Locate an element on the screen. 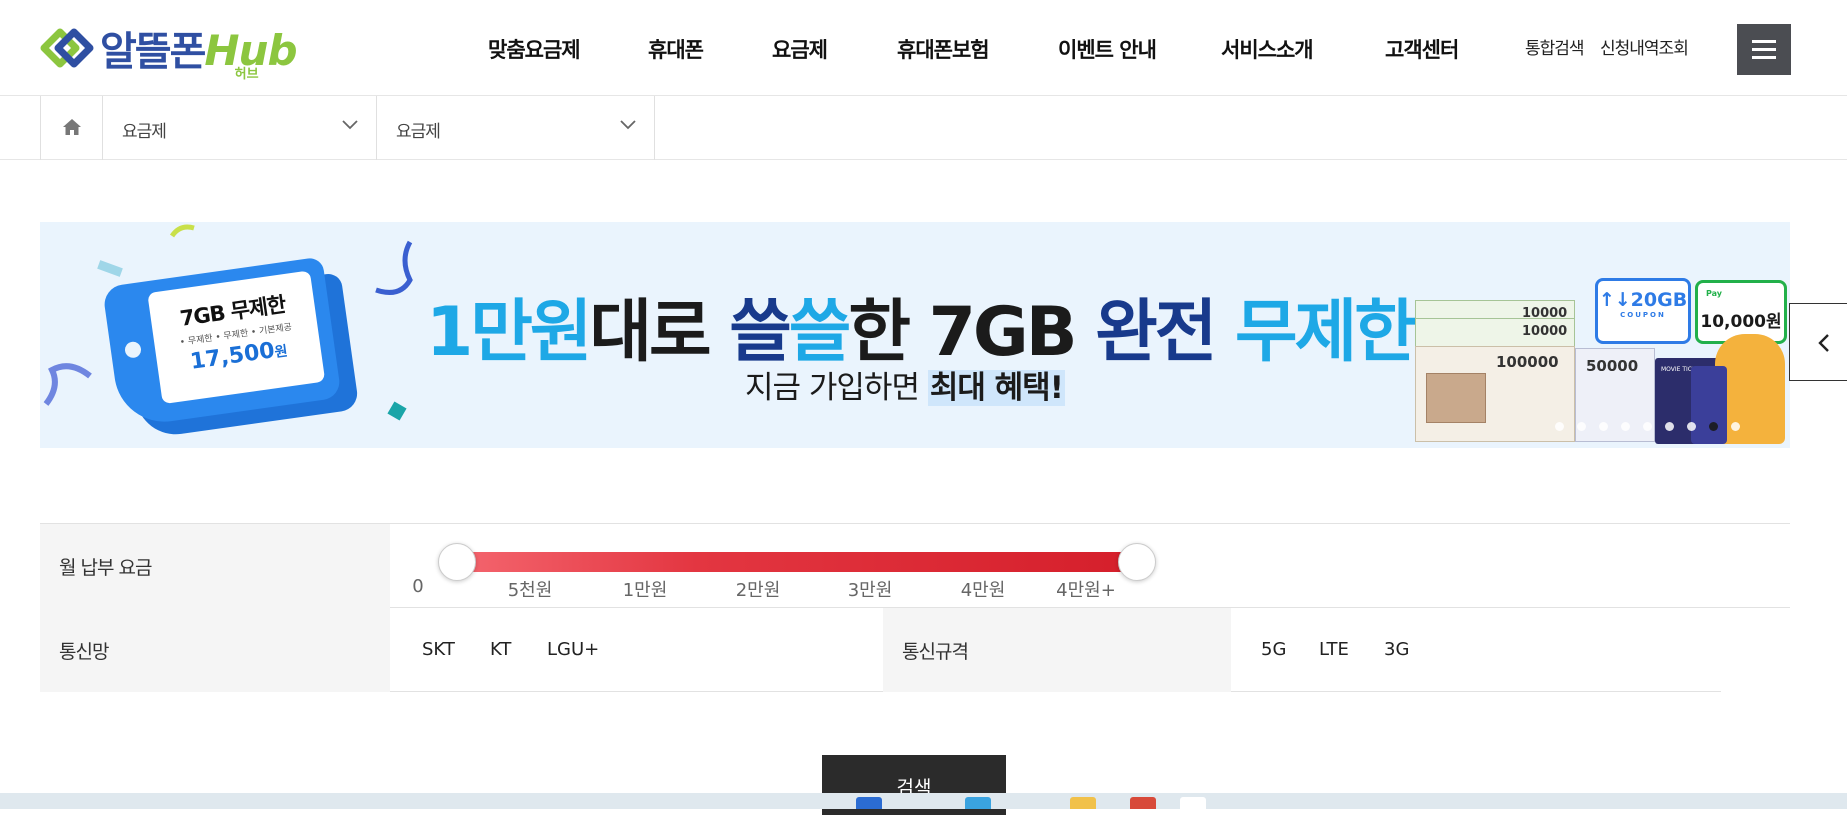 This screenshot has height=815, width=1847. side-panel-toggle is located at coordinates (1818, 342).